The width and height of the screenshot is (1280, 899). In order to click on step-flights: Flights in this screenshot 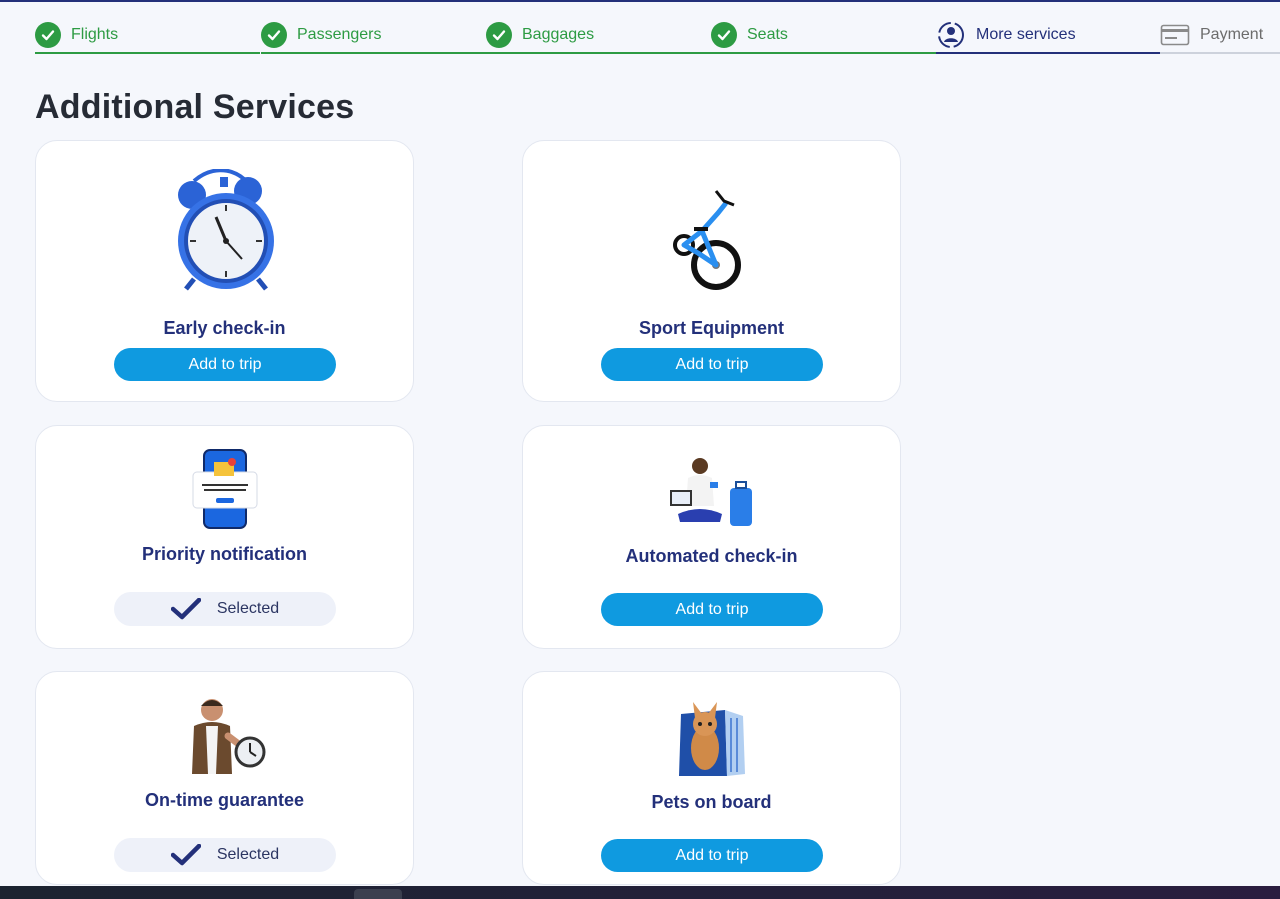, I will do `click(147, 35)`.